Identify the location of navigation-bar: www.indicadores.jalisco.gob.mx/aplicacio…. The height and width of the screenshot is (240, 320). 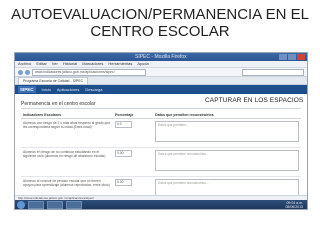
(161, 72).